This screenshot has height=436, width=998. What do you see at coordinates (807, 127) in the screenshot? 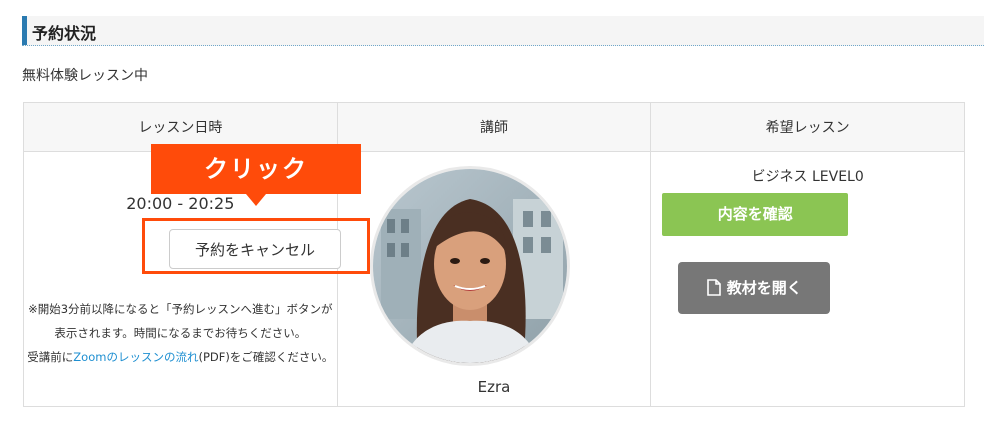
I see `header-desired-lesson: 希望レッスン` at bounding box center [807, 127].